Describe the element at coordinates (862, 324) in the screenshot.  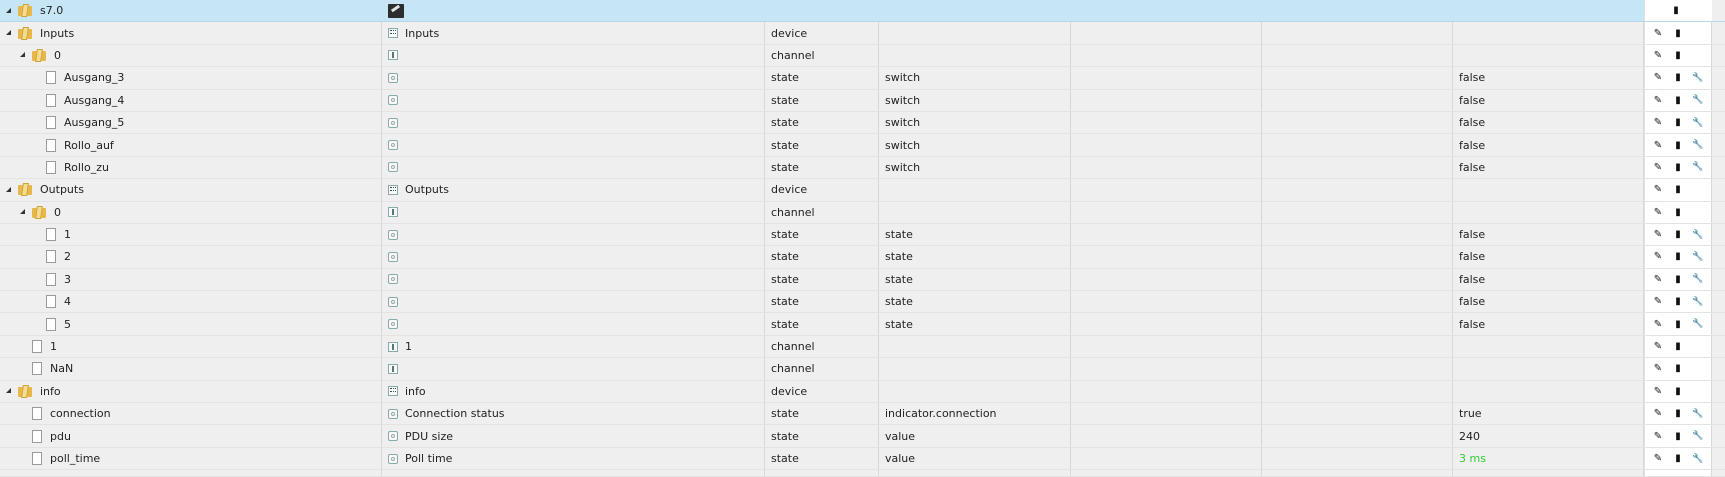
I see `tree-row-13: 5 state state false ✎ ▮ 🔧` at that location.